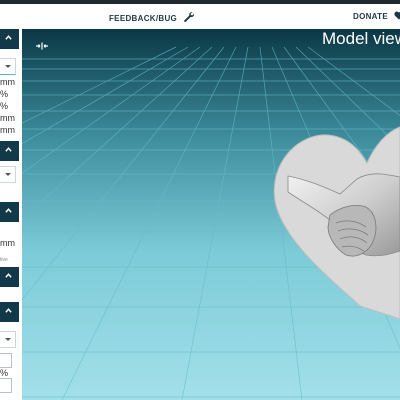  I want to click on donate-label: DONATE, so click(370, 16).